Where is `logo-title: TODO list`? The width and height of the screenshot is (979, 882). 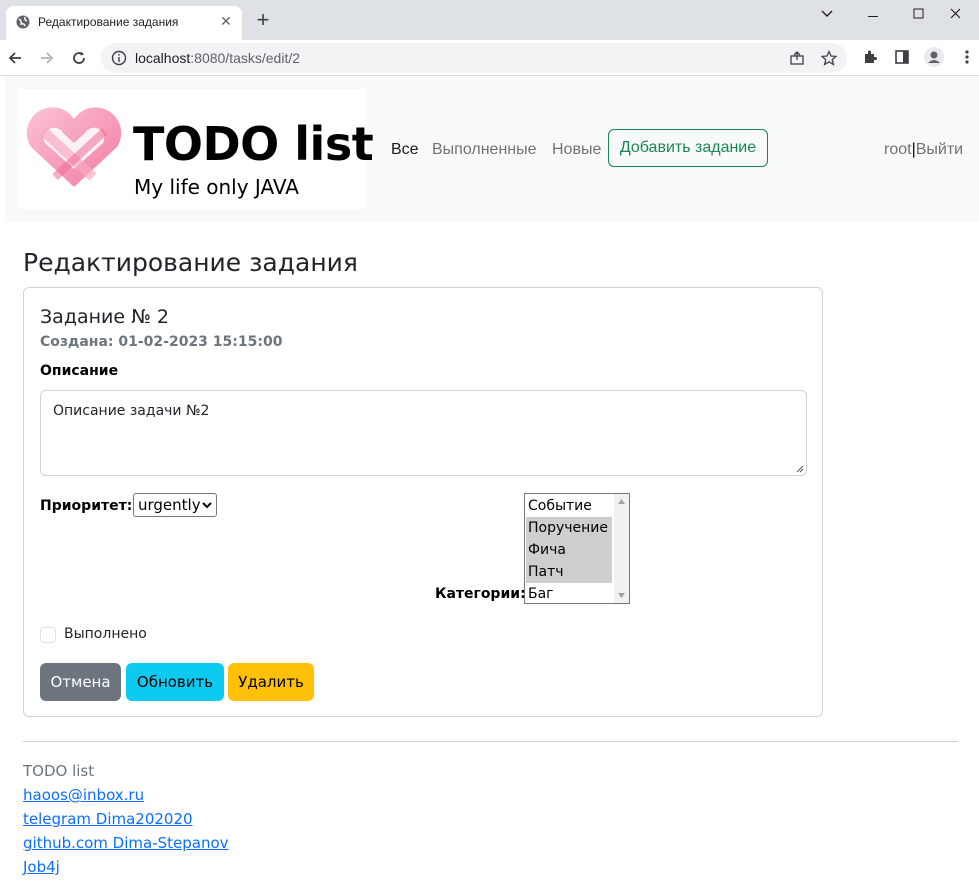
logo-title: TODO list is located at coordinates (253, 144).